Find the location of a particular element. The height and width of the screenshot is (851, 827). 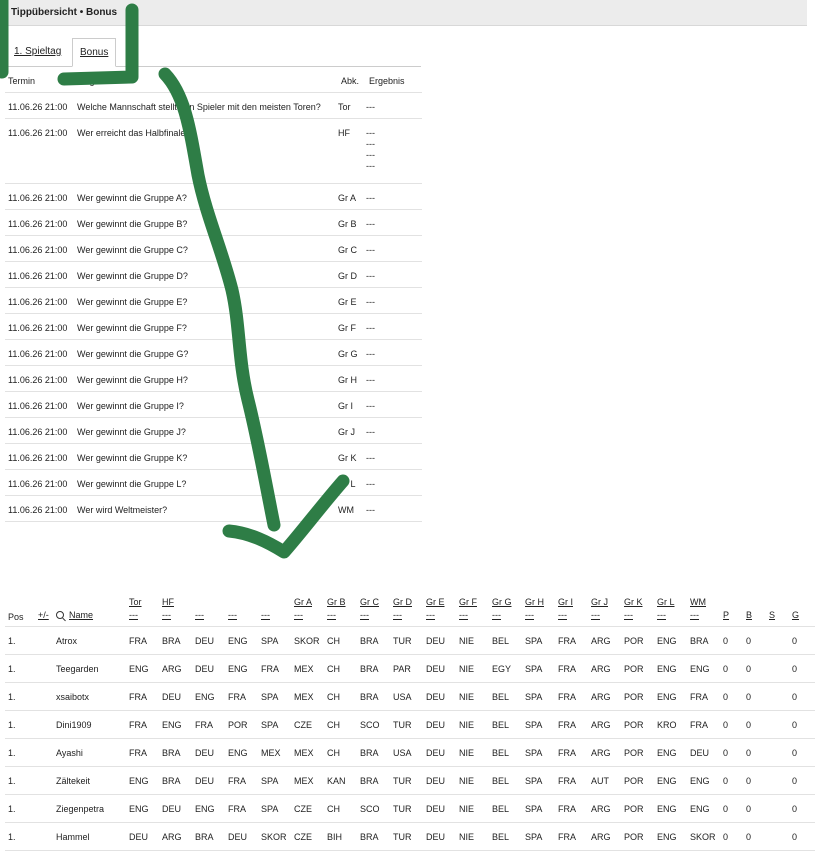

bonus-question: Wer gewinnt die Gruppe E? is located at coordinates (205, 300).